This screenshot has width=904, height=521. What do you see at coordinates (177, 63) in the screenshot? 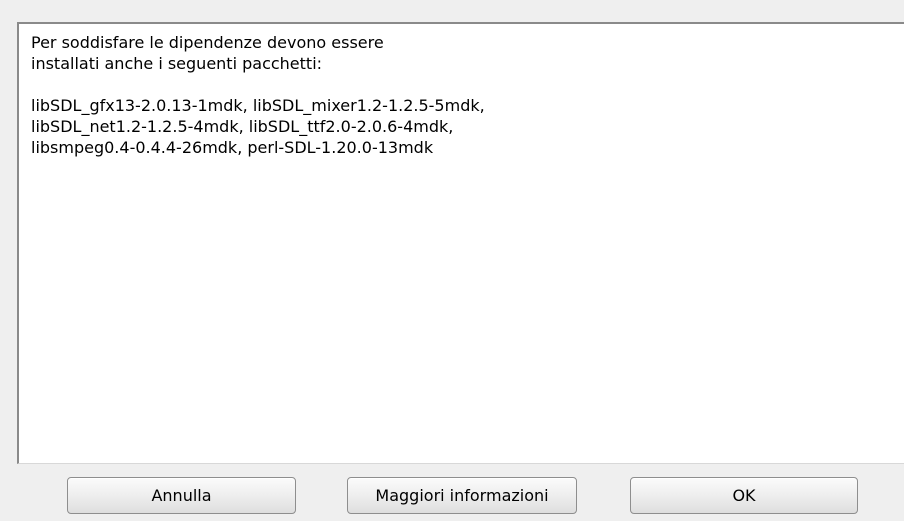
I see `intro-line: installati anche i seguenti pacchetti:` at bounding box center [177, 63].